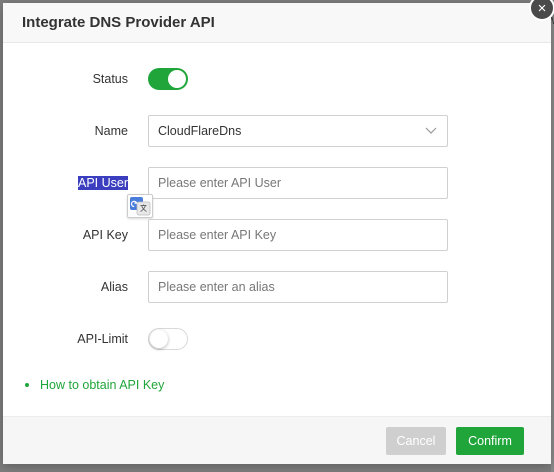  Describe the element at coordinates (298, 131) in the screenshot. I see `name-select: CloudFlareDns` at that location.